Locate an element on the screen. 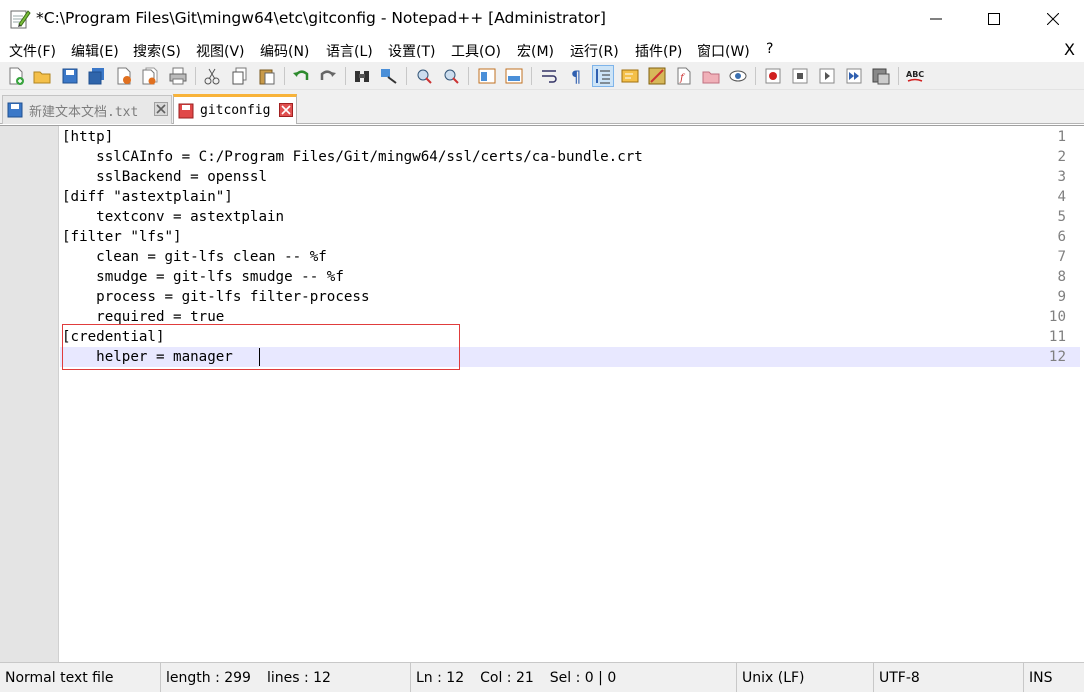  menu-encoding: 编码(N) is located at coordinates (284, 51).